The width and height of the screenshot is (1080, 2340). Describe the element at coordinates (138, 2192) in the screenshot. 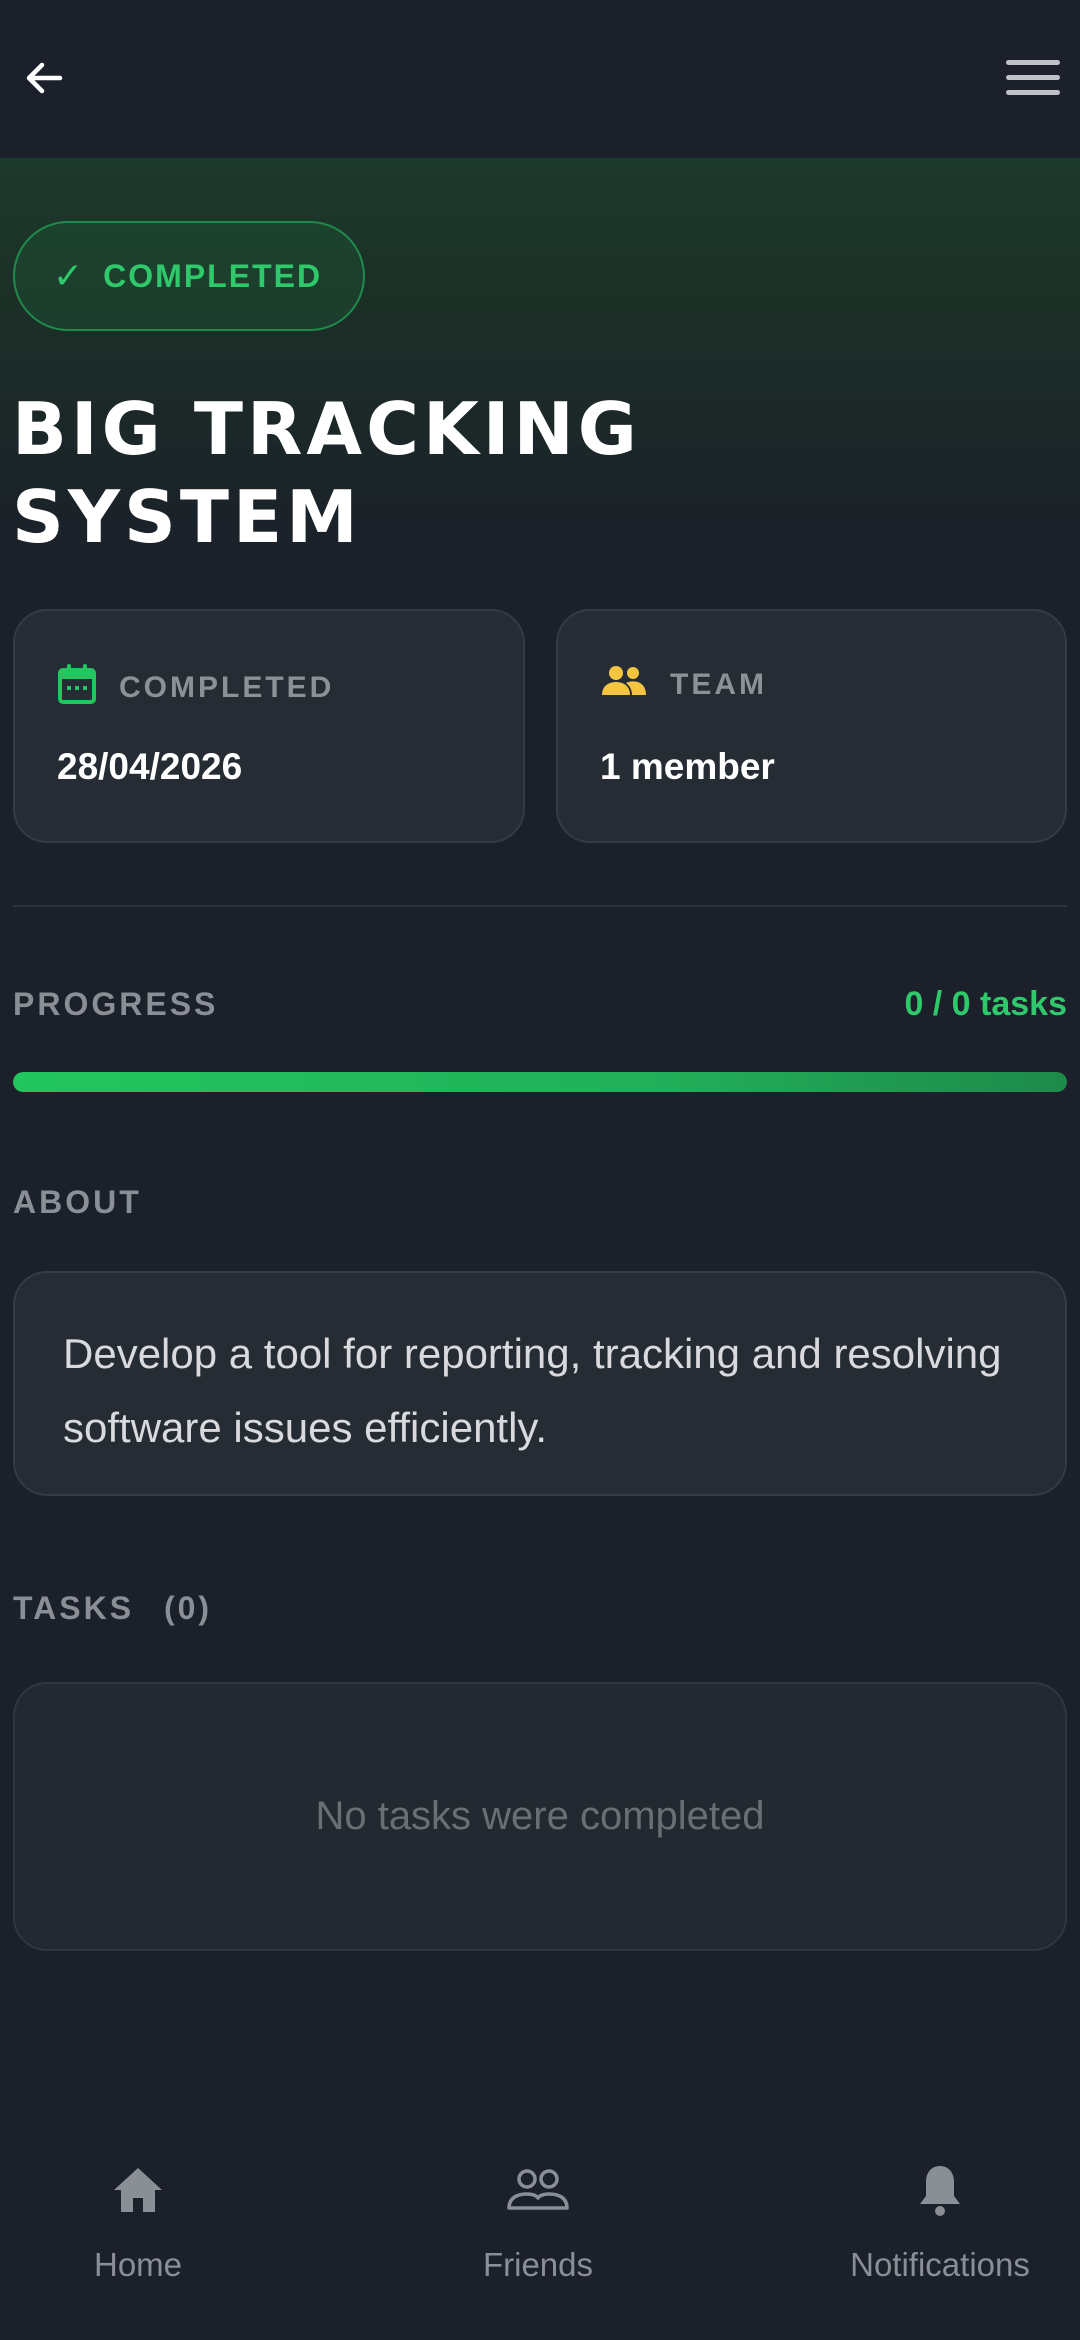

I see `home-icon` at that location.